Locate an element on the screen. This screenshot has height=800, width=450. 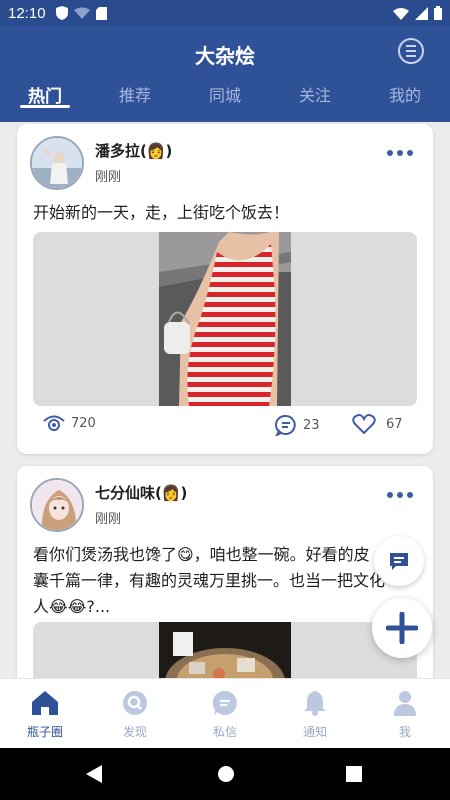
likes-count: 67 is located at coordinates (394, 424).